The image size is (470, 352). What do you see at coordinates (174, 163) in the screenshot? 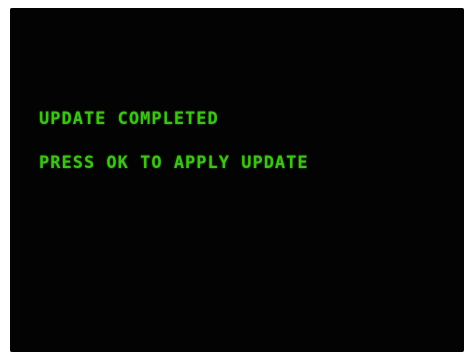
I see `apply-update-prompt: PRESS OK TO APPLY UPDATE` at bounding box center [174, 163].